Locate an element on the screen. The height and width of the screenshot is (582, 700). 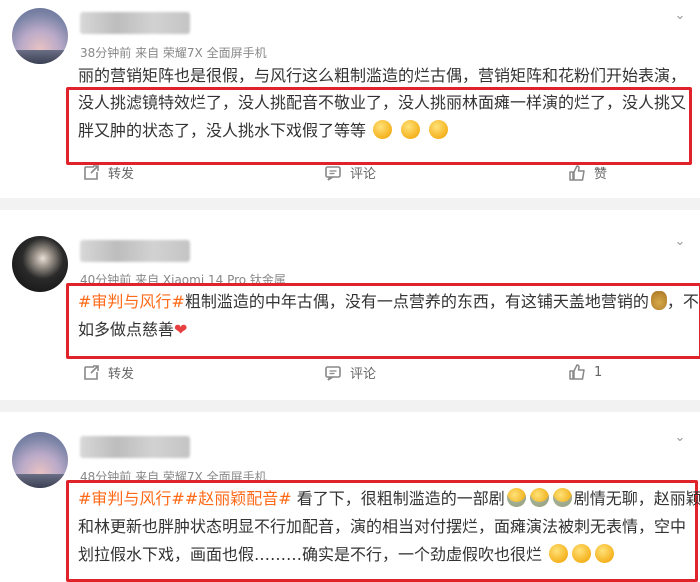
post-text: ，不 is located at coordinates (682, 301).